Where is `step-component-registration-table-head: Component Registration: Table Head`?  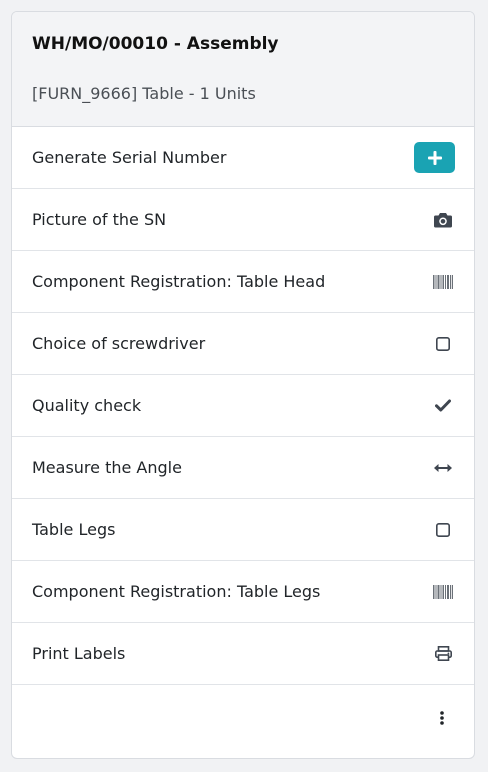 step-component-registration-table-head: Component Registration: Table Head is located at coordinates (243, 282).